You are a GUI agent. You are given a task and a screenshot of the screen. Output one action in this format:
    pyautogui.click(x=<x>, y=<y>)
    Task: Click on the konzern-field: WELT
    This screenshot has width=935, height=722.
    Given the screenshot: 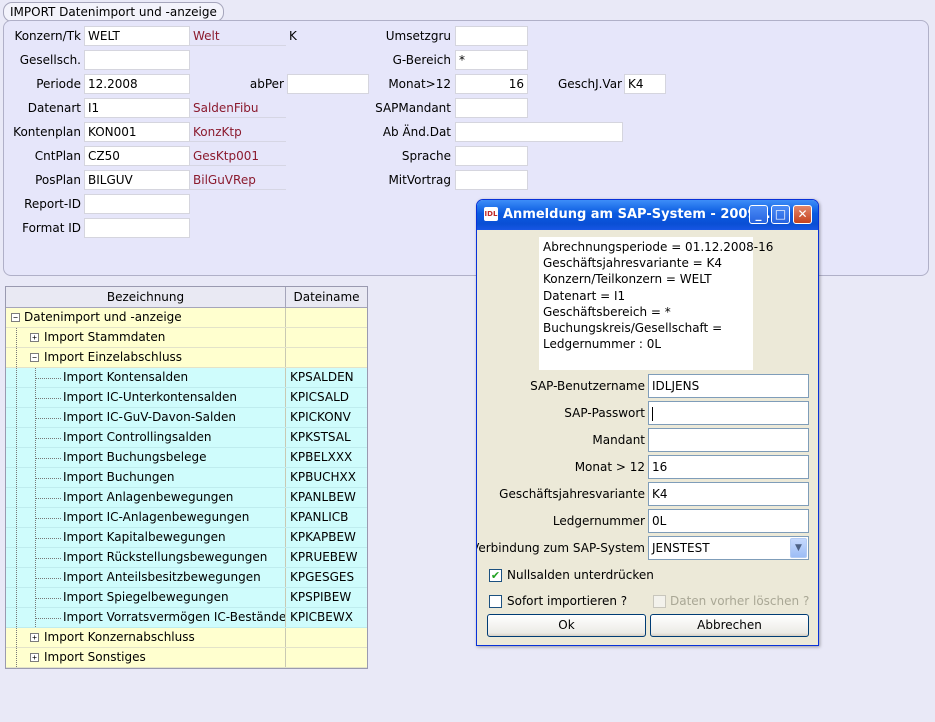 What is the action you would take?
    pyautogui.click(x=137, y=36)
    